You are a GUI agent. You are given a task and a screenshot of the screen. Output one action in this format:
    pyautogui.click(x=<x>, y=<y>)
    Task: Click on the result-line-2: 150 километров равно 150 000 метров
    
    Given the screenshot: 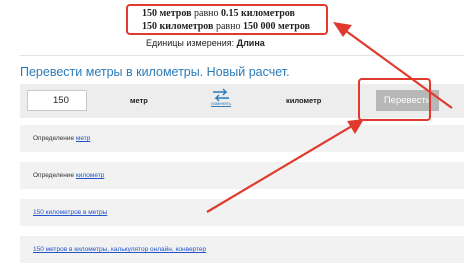 What is the action you would take?
    pyautogui.click(x=234, y=26)
    